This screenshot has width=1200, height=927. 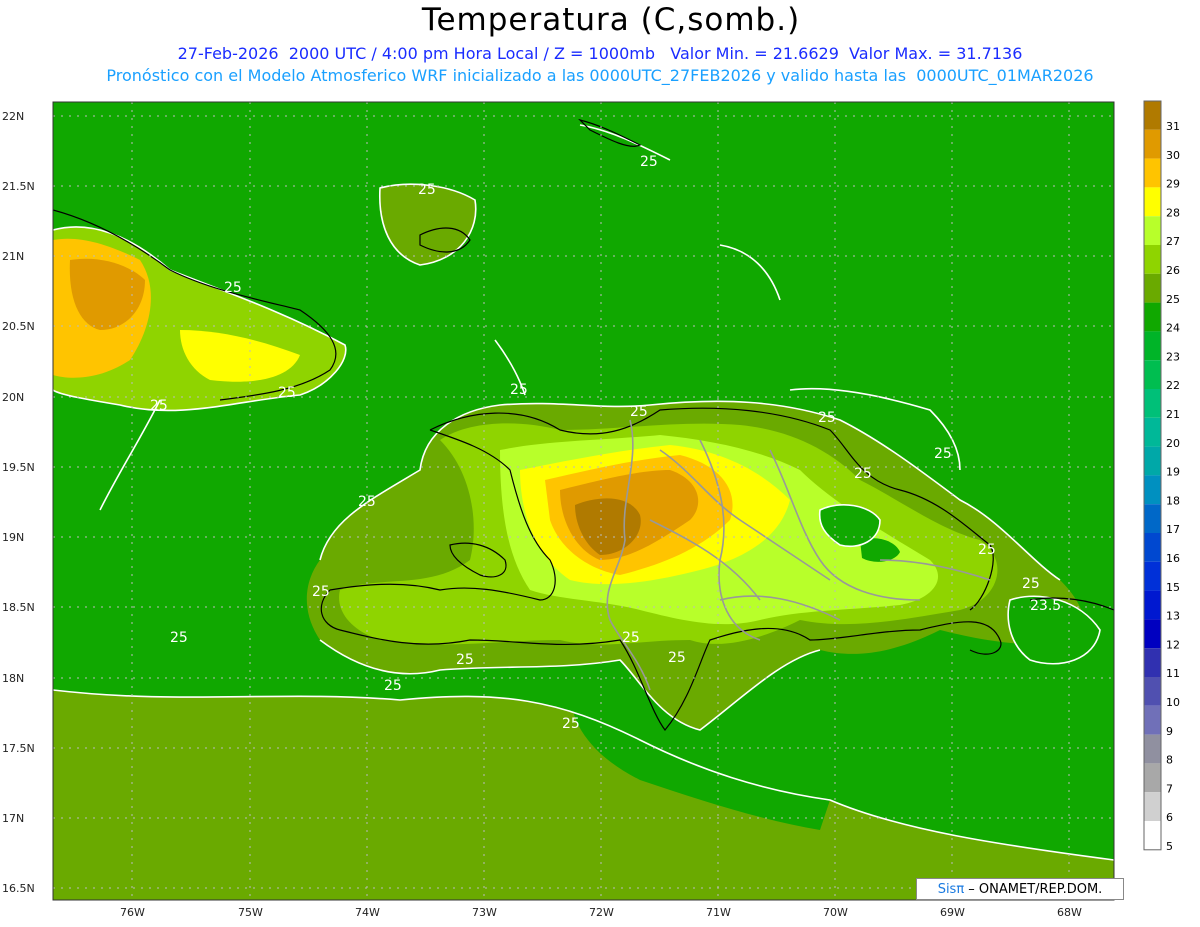 What do you see at coordinates (718, 912) in the screenshot?
I see `lon-label: 71W` at bounding box center [718, 912].